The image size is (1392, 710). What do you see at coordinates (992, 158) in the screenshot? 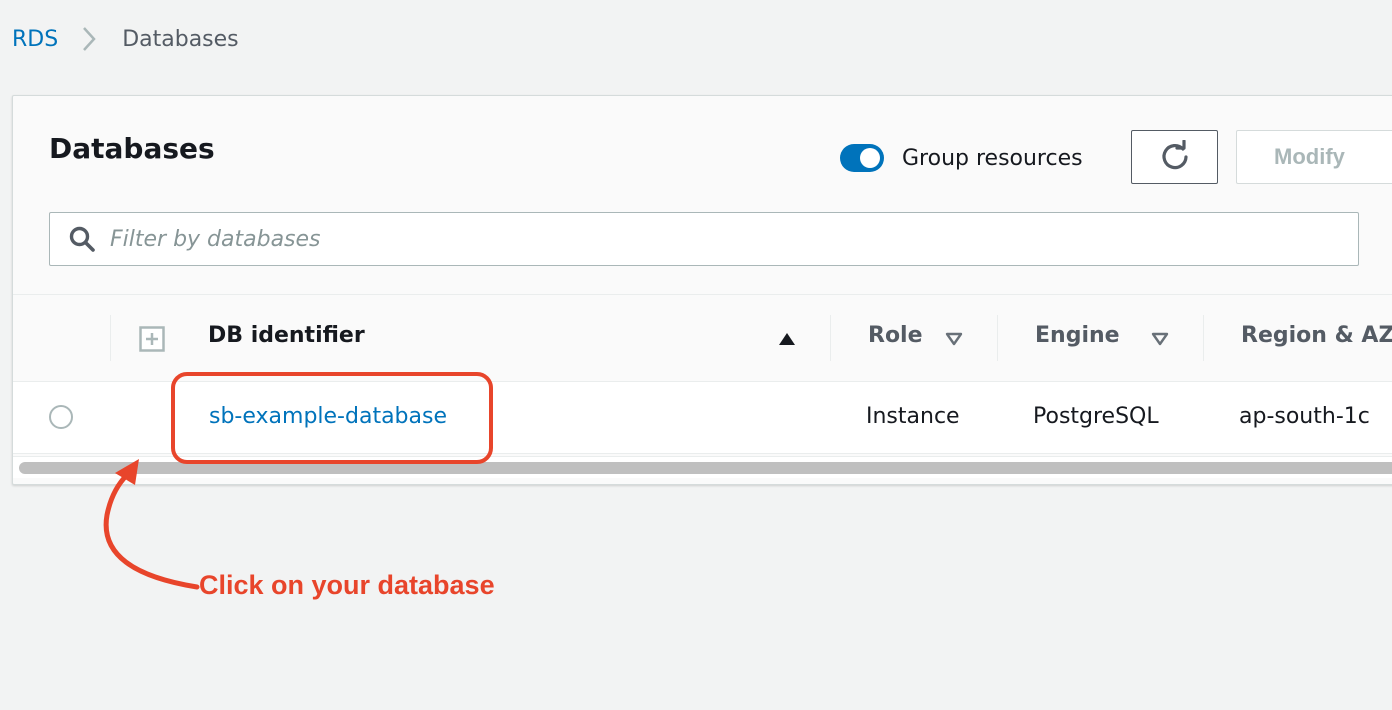
I see `group-resources-label: Group resources` at bounding box center [992, 158].